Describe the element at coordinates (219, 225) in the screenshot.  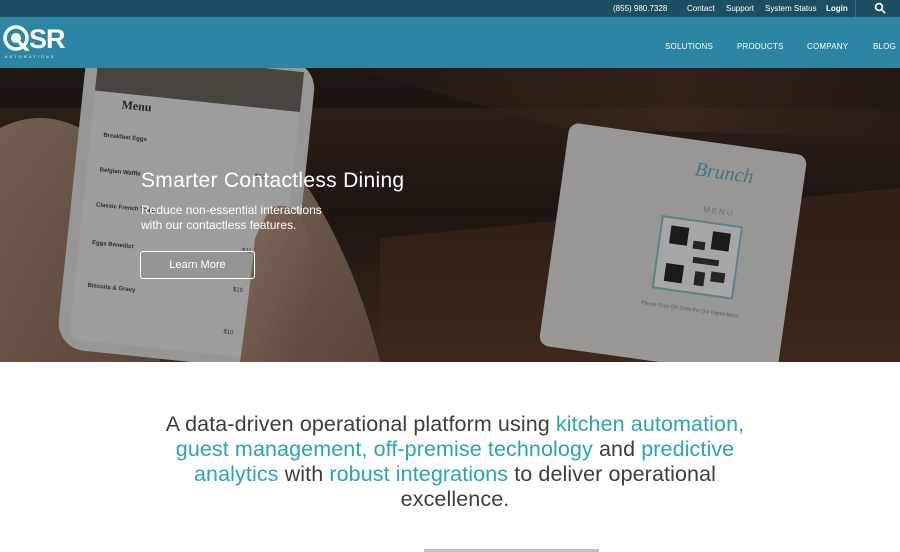
I see `hero-subtitle-line-2: with our contactless features.` at that location.